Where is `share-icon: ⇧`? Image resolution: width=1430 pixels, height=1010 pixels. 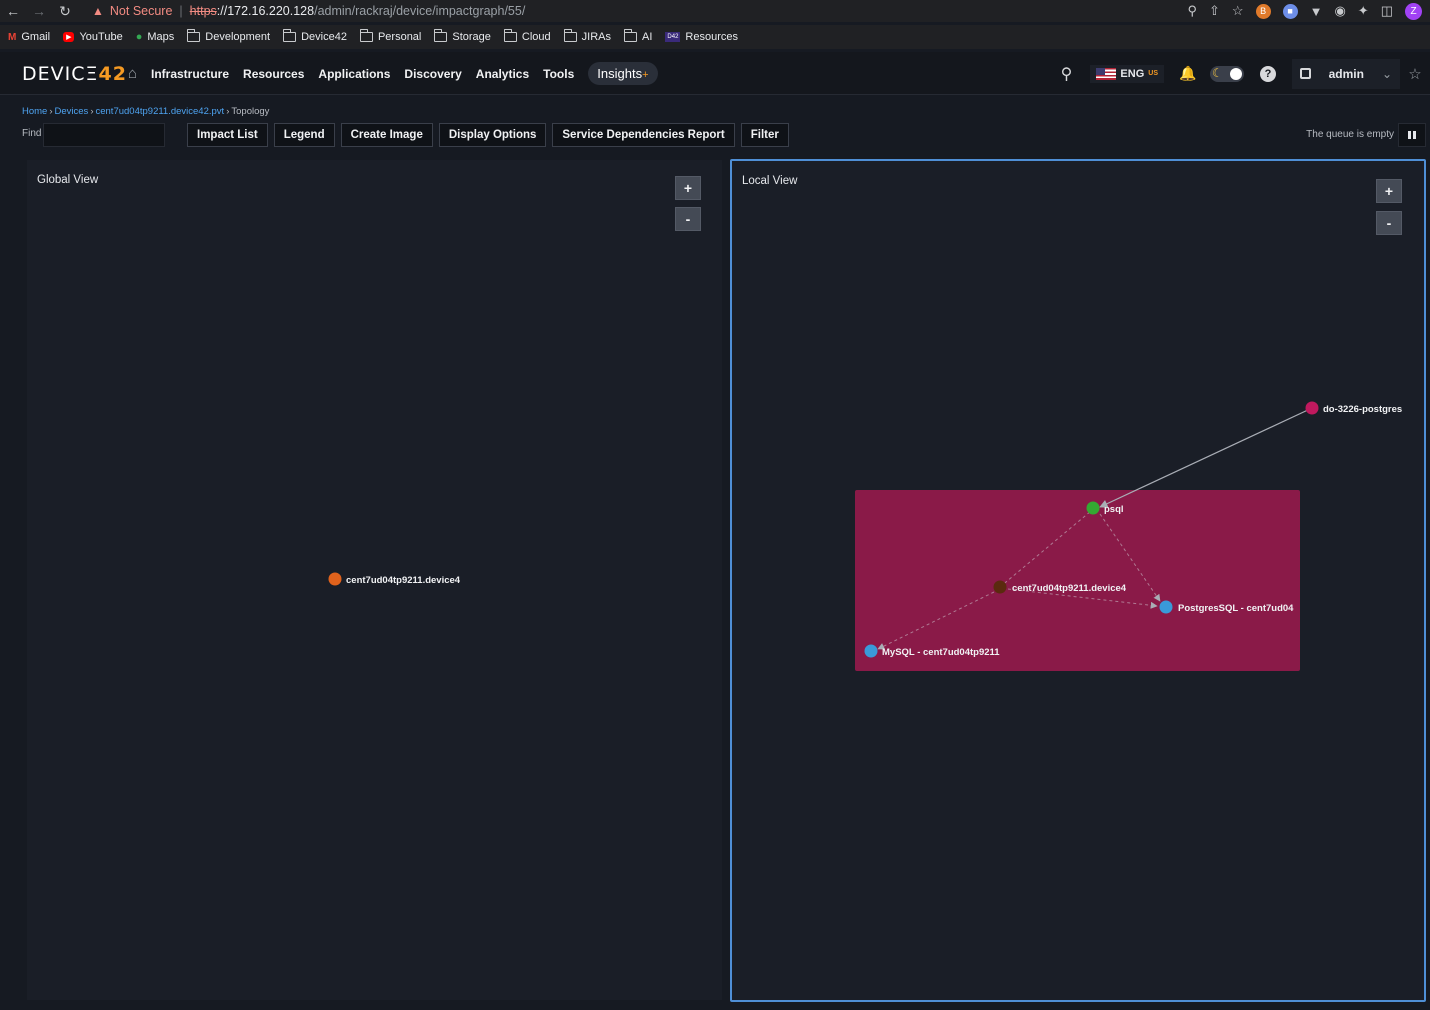 share-icon: ⇧ is located at coordinates (1214, 11).